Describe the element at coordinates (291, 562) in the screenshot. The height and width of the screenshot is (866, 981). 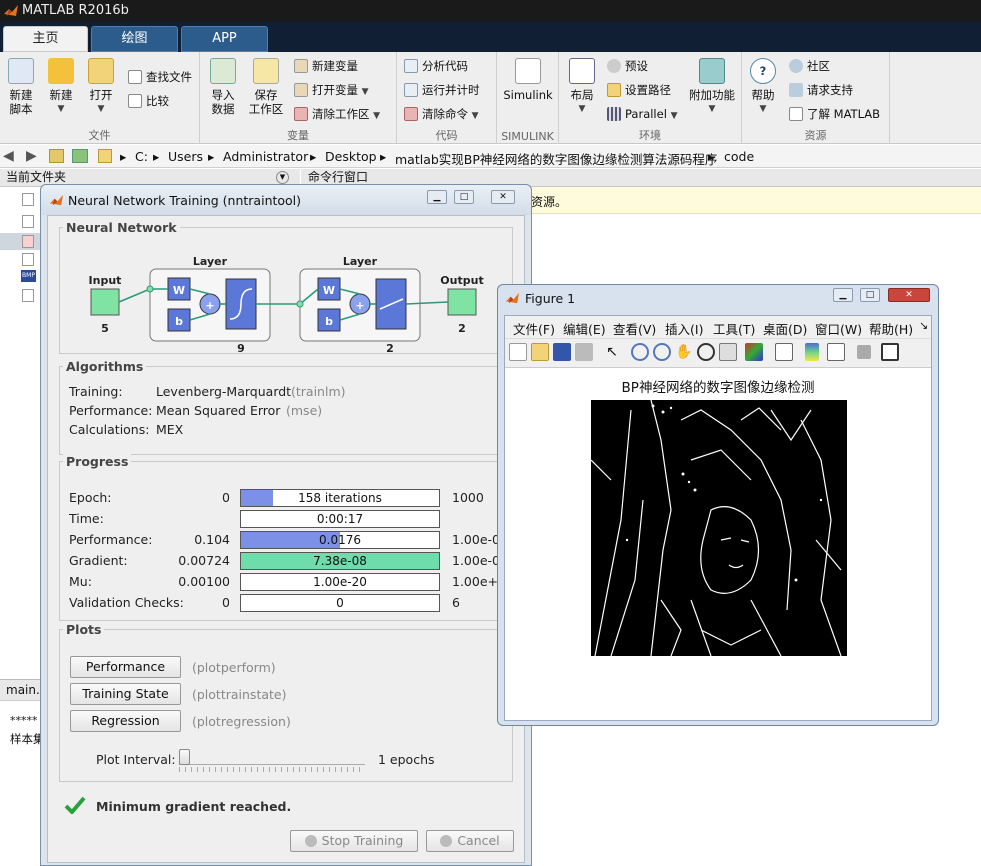
I see `progress-row: Gradient: 0.00724 7.38e-08 1.00e-07` at that location.